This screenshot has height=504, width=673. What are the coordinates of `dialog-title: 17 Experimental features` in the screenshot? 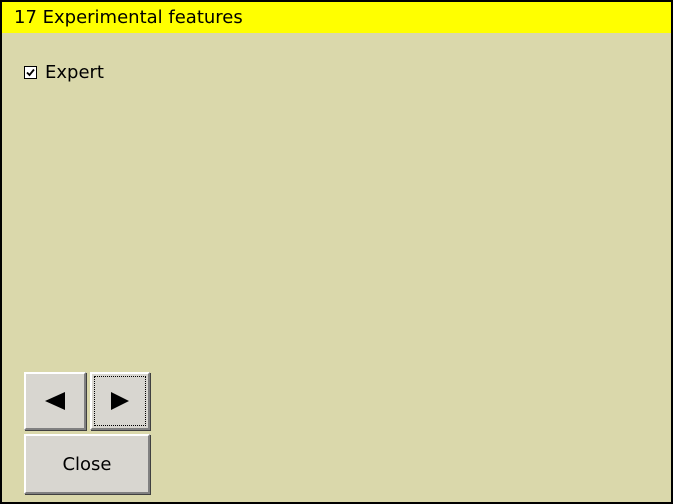 It's located at (336, 17).